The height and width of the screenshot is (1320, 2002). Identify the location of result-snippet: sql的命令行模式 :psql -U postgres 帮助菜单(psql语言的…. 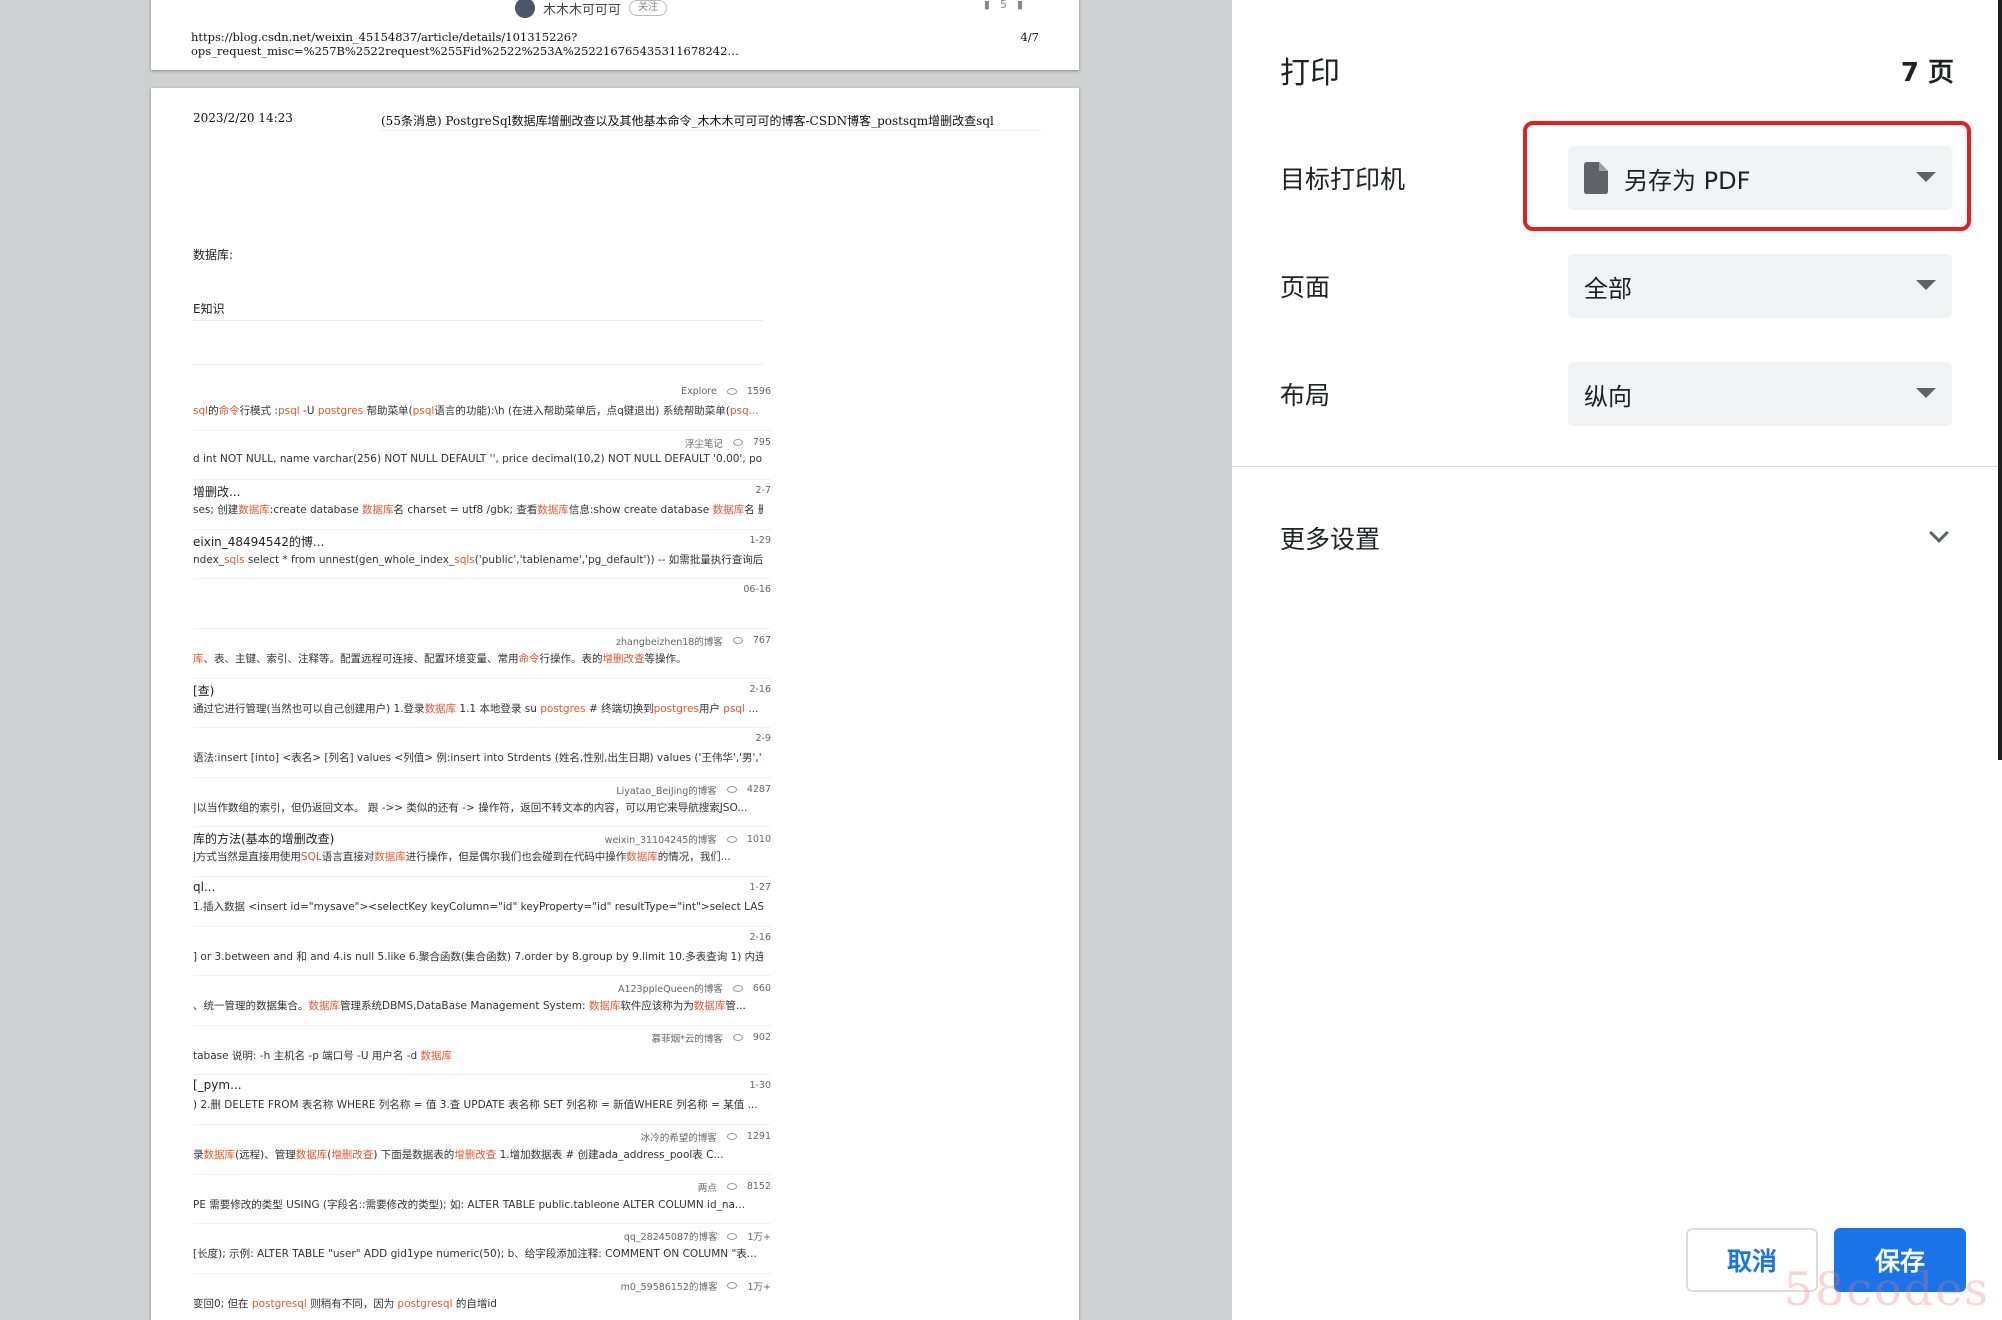
(478, 410).